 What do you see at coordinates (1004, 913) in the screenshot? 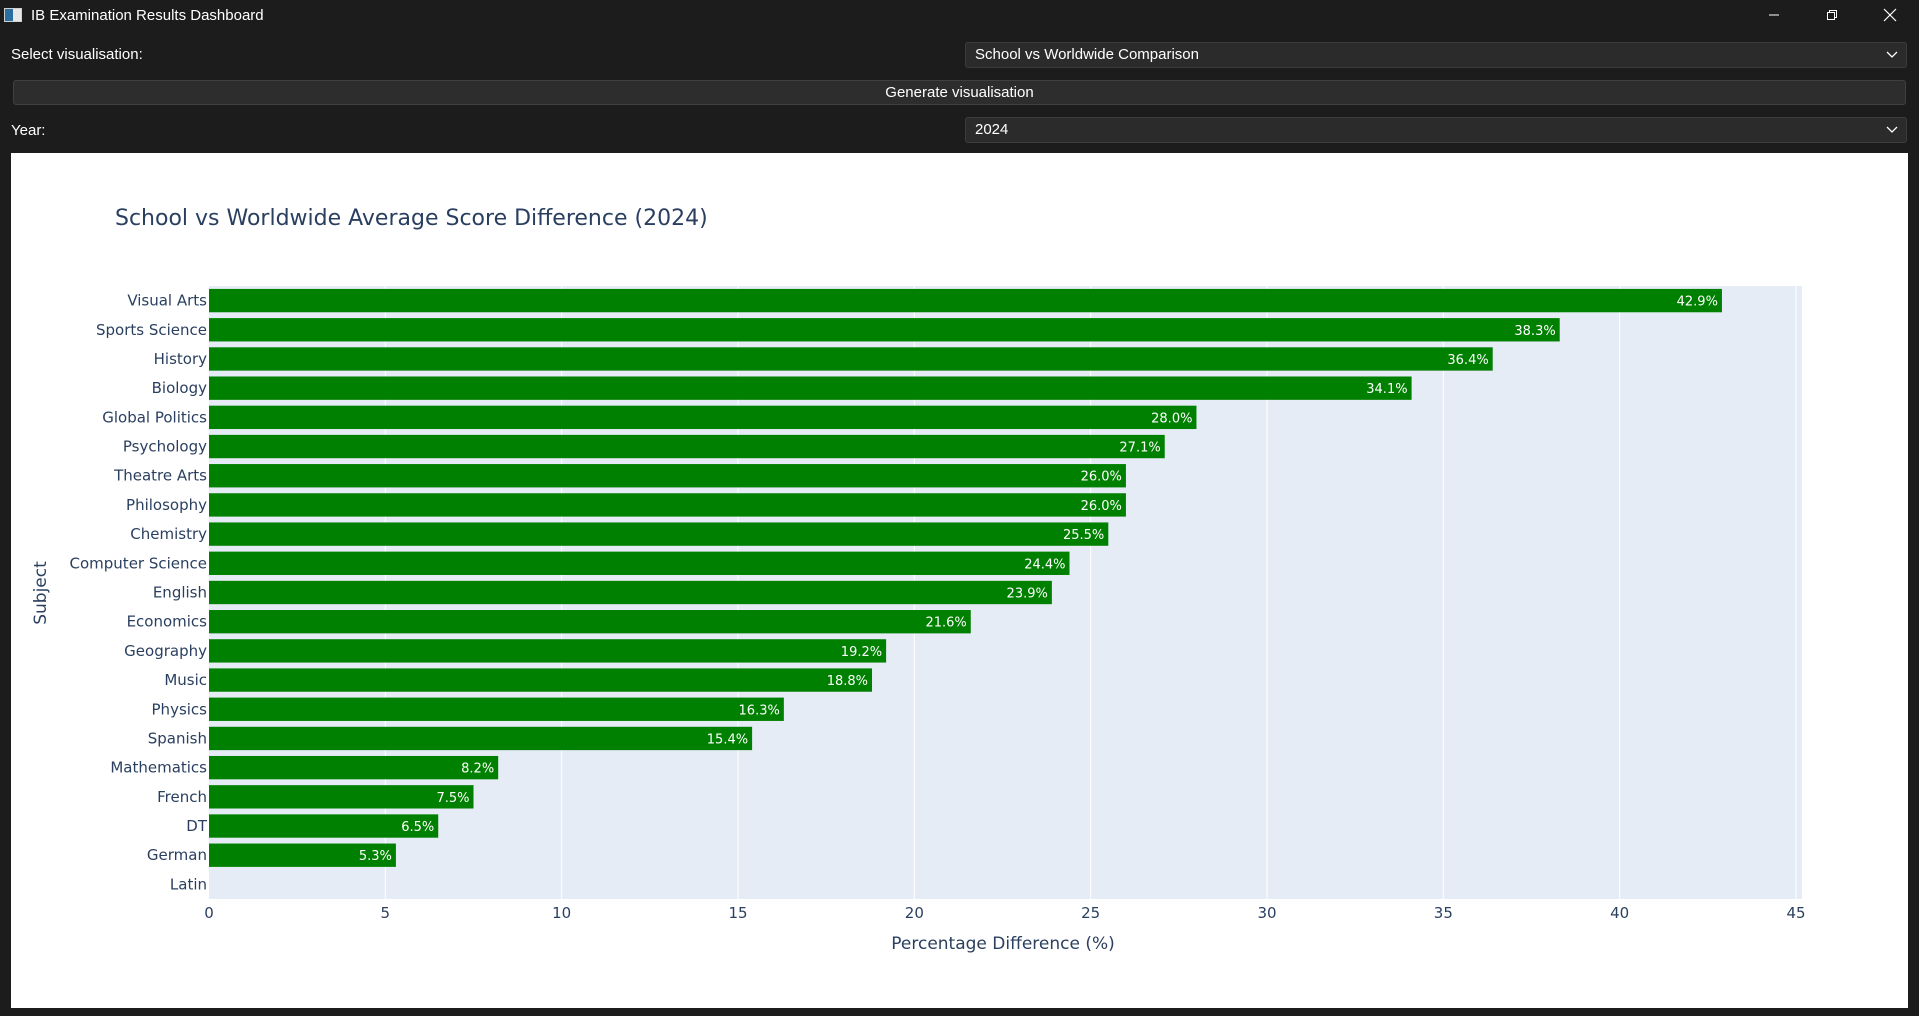
I see `x-tick-labels: 0 5 10 15 20 25 30 35 40 45` at bounding box center [1004, 913].